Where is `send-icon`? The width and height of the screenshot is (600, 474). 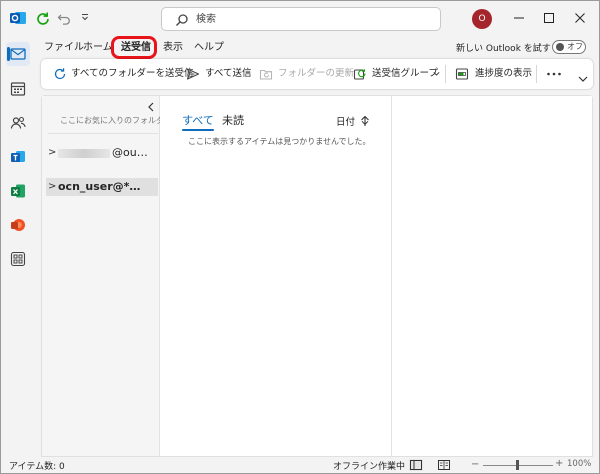
send-icon is located at coordinates (193, 74).